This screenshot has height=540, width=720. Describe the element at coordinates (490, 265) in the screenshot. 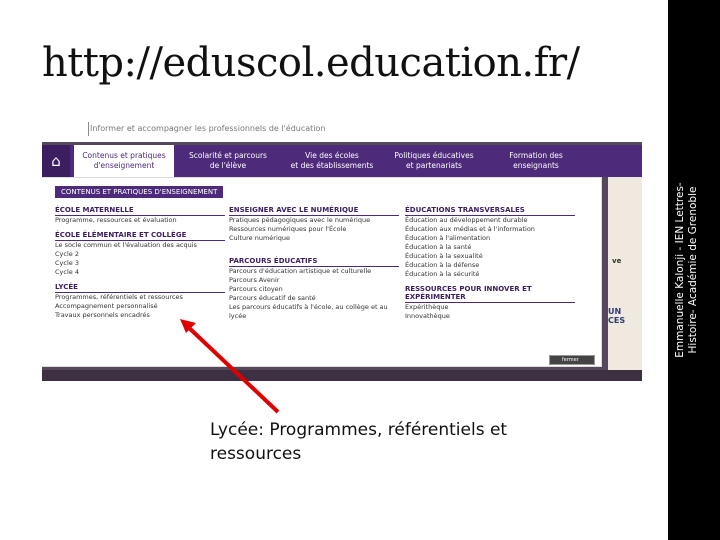

I see `menu-link: Éducation à la défense` at that location.